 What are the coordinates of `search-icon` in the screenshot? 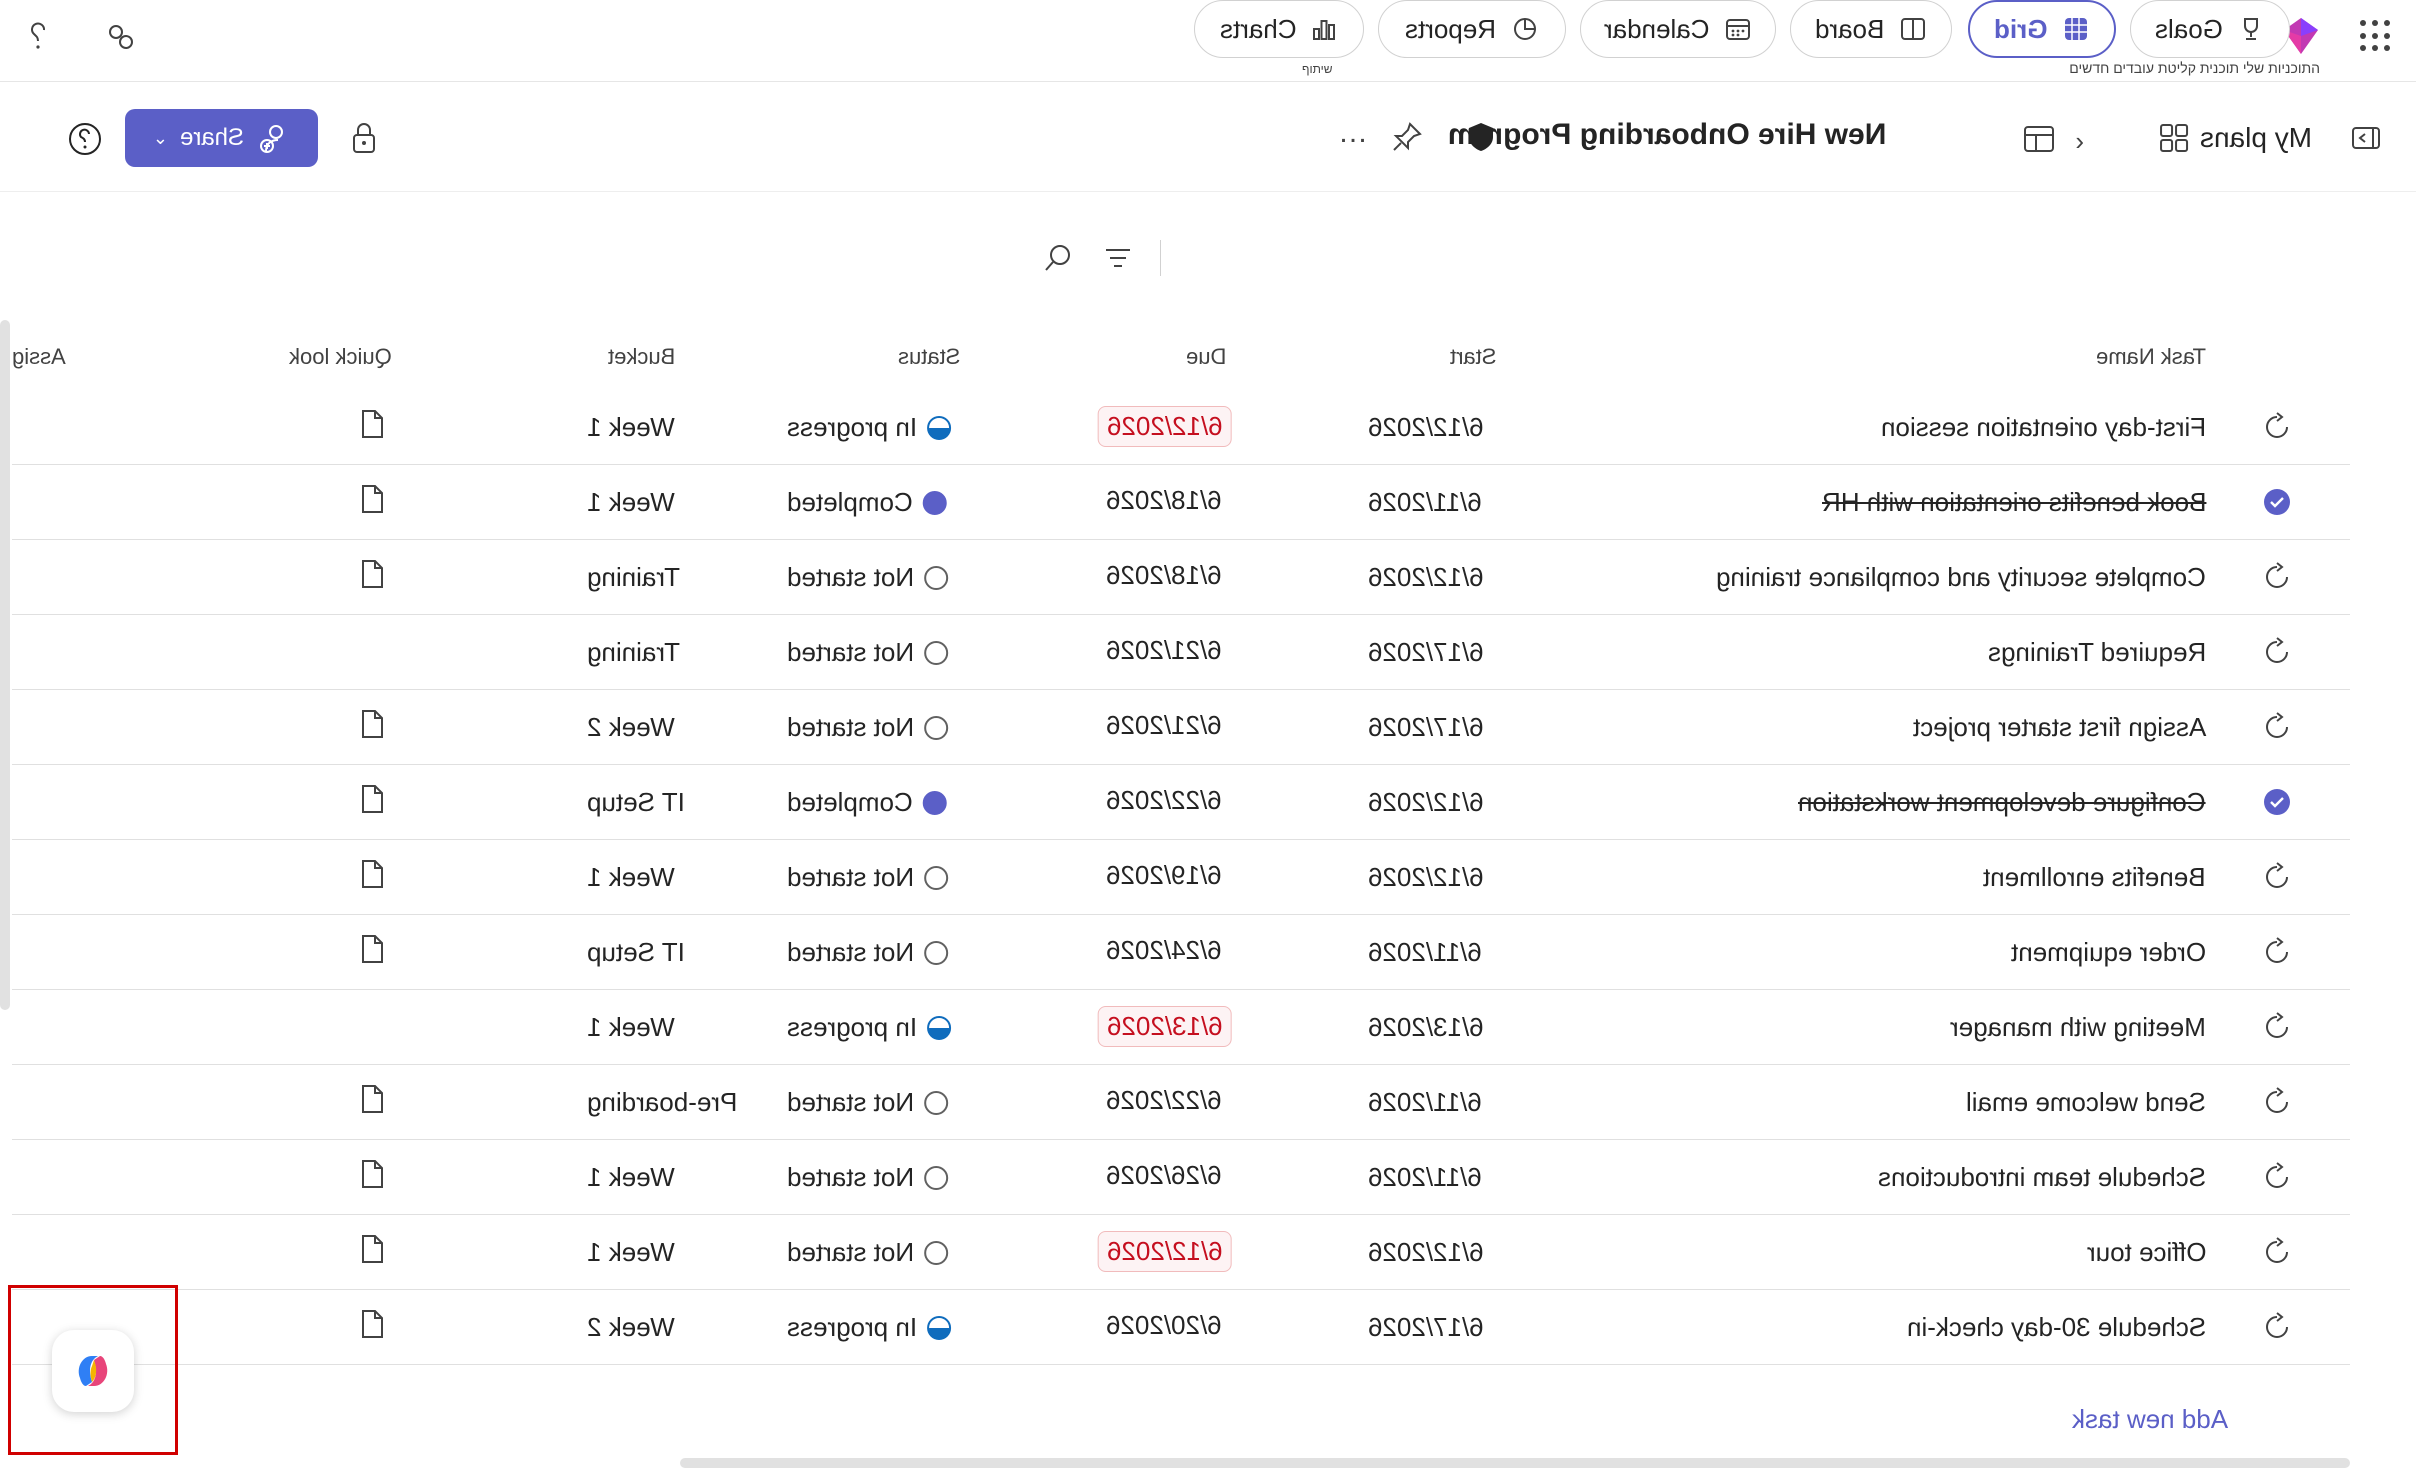 It's located at (1058, 258).